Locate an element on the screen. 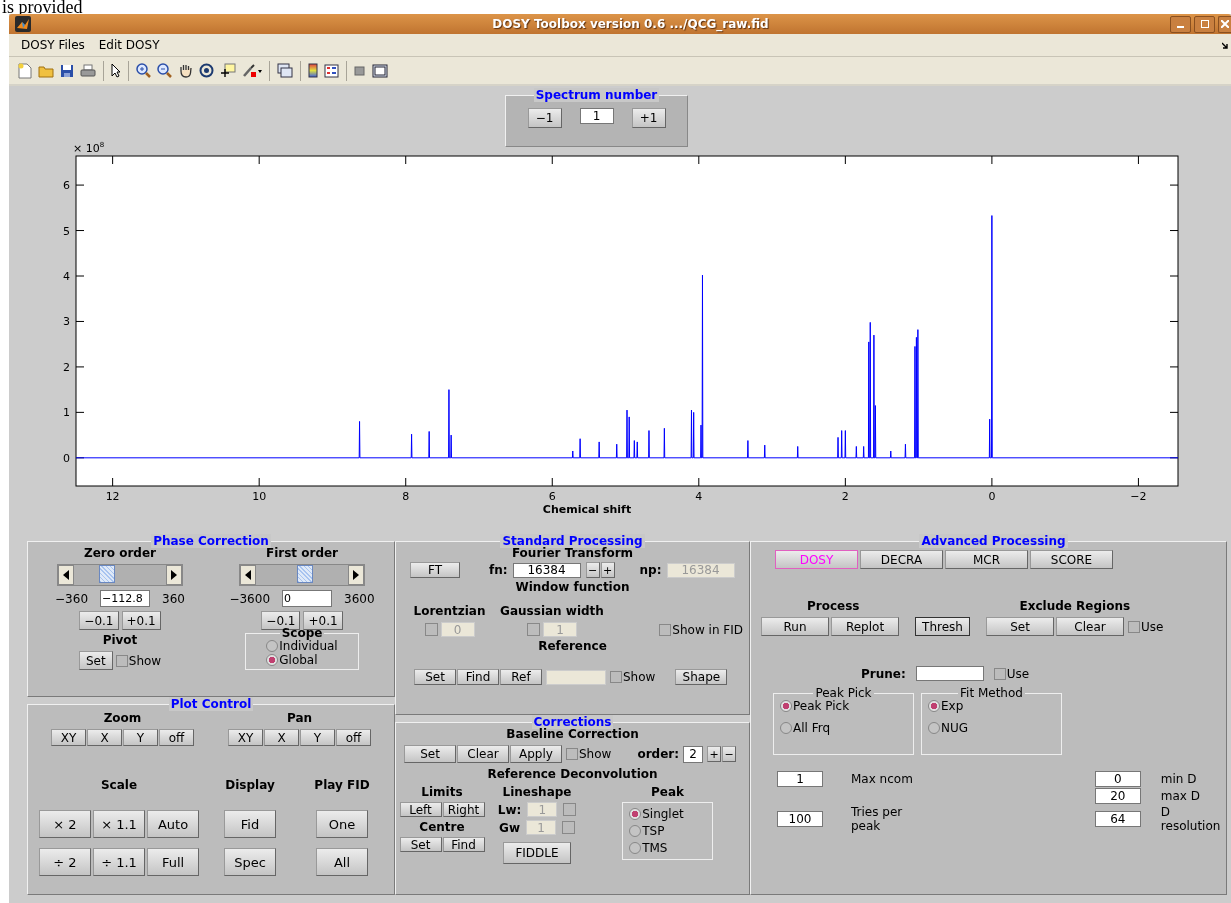 The image size is (1231, 903). radio-button: NUG is located at coordinates (991, 728).